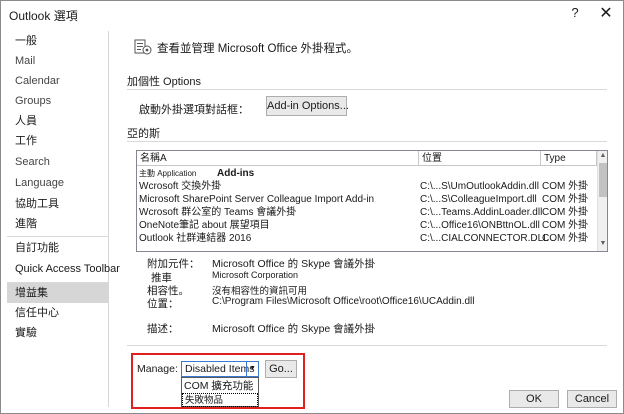  What do you see at coordinates (168, 173) in the screenshot?
I see `group-title-prefix: 主動 Application` at bounding box center [168, 173].